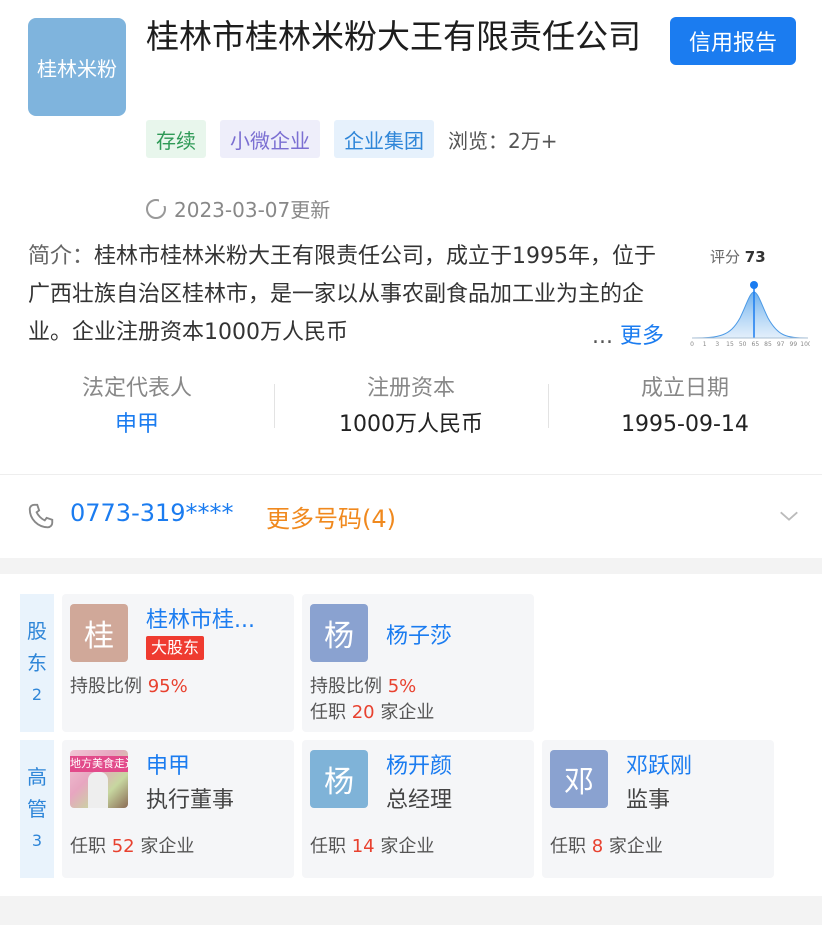 The width and height of the screenshot is (822, 925). I want to click on executive-card: 邓 邓跃刚 监事 任职 8 家企业, so click(658, 809).